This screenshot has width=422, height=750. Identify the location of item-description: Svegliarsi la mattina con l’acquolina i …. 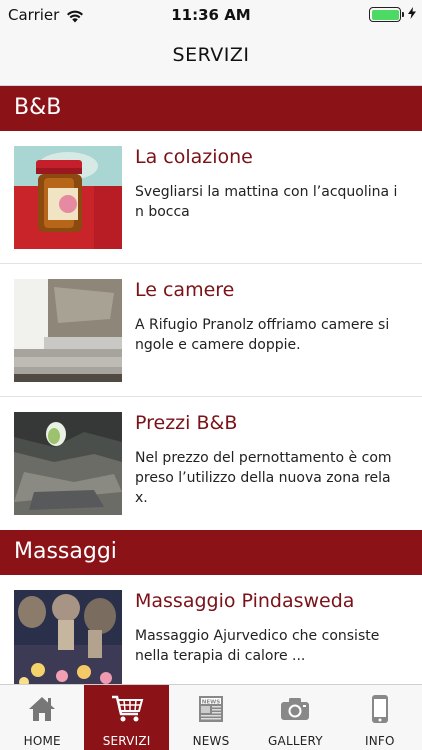
(266, 202).